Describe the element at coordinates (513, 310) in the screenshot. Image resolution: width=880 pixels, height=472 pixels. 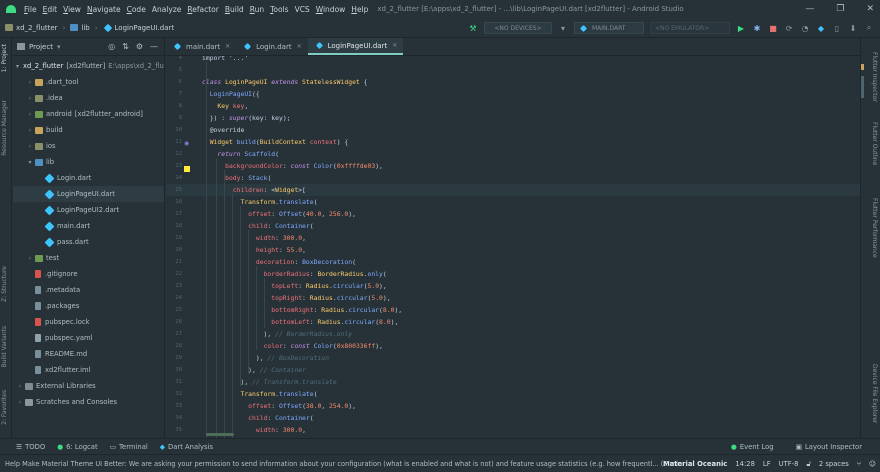
I see `code-line: 25 bottomRight: Radius.circular(8.0),` at that location.